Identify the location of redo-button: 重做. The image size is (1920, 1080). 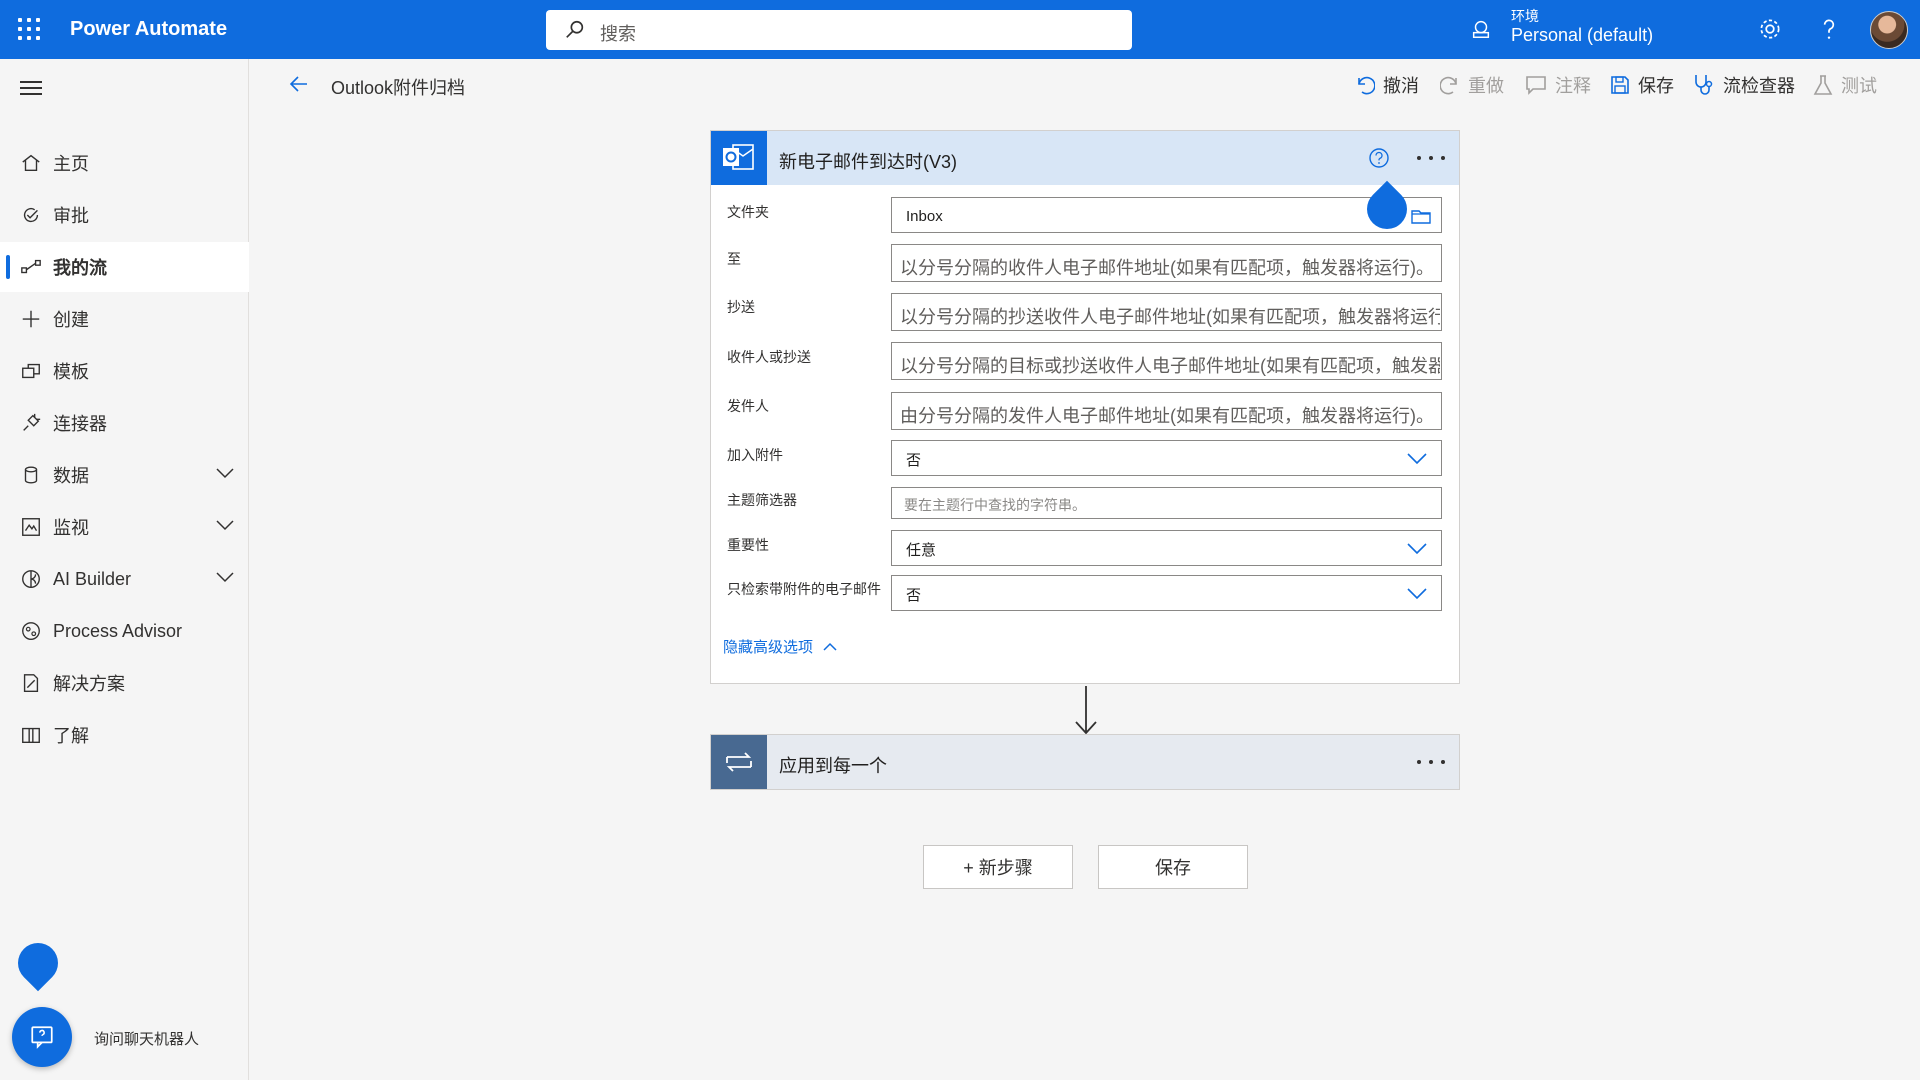
(1472, 85).